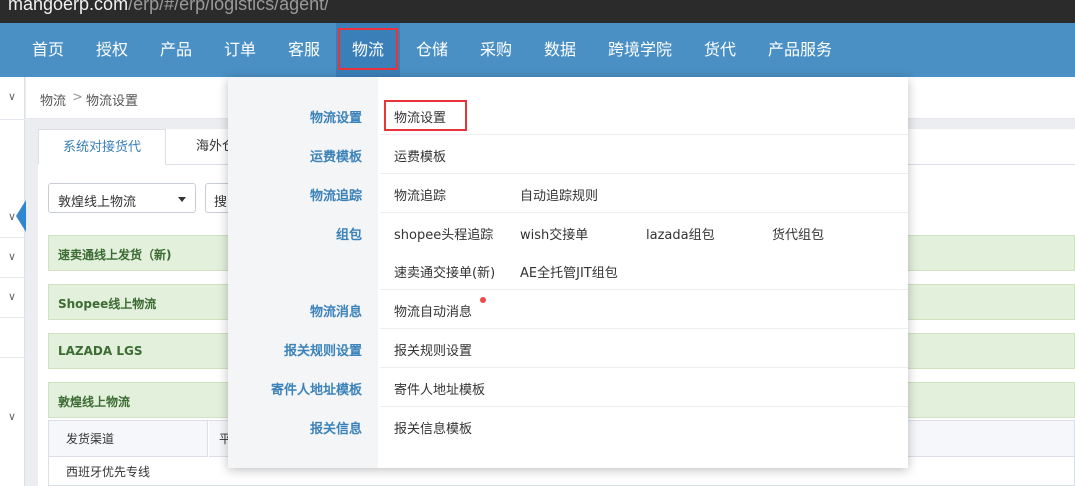 The height and width of the screenshot is (486, 1075). What do you see at coordinates (115, 255) in the screenshot?
I see `group-title: 速卖通线上发货（新)` at bounding box center [115, 255].